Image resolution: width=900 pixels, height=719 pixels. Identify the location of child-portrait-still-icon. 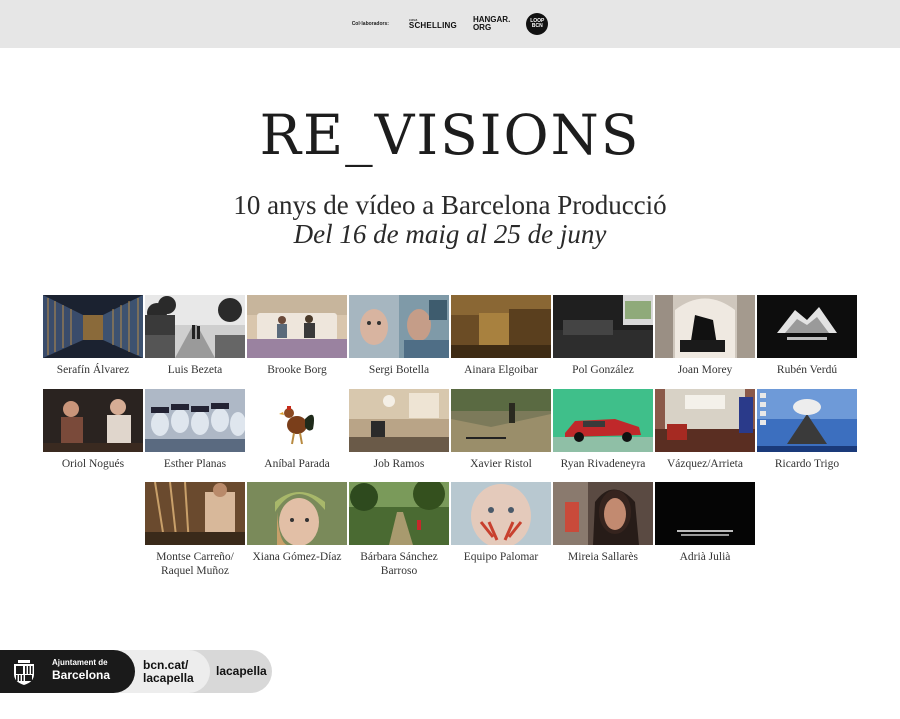
(297, 513).